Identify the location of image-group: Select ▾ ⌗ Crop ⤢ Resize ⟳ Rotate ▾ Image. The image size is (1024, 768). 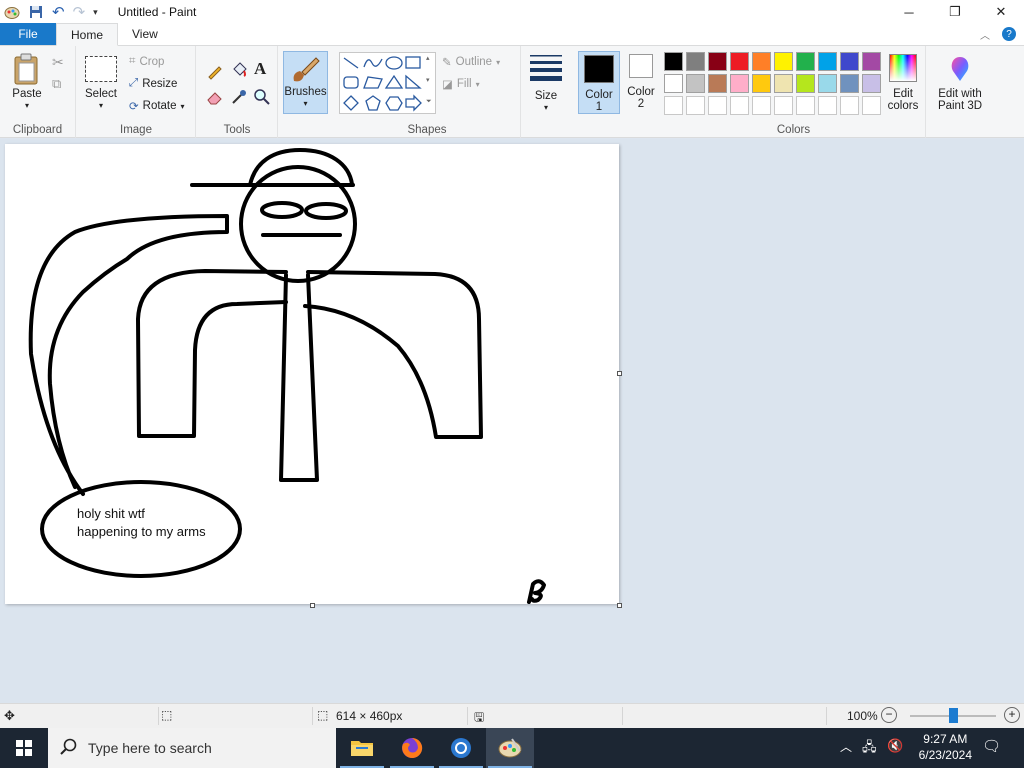
(136, 92).